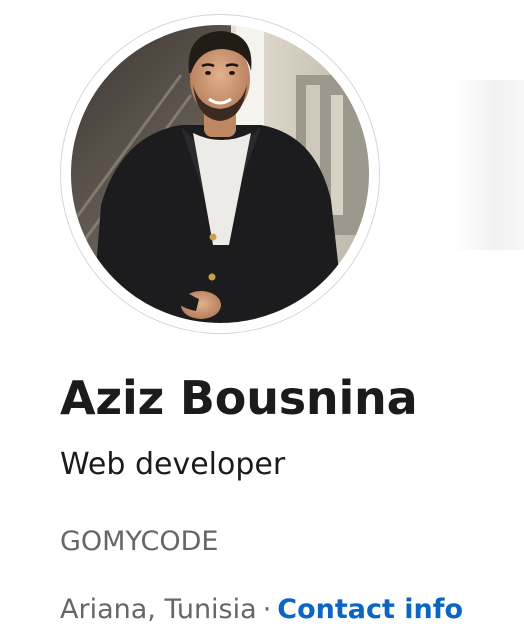  I want to click on profile-headline: Web developer, so click(173, 464).